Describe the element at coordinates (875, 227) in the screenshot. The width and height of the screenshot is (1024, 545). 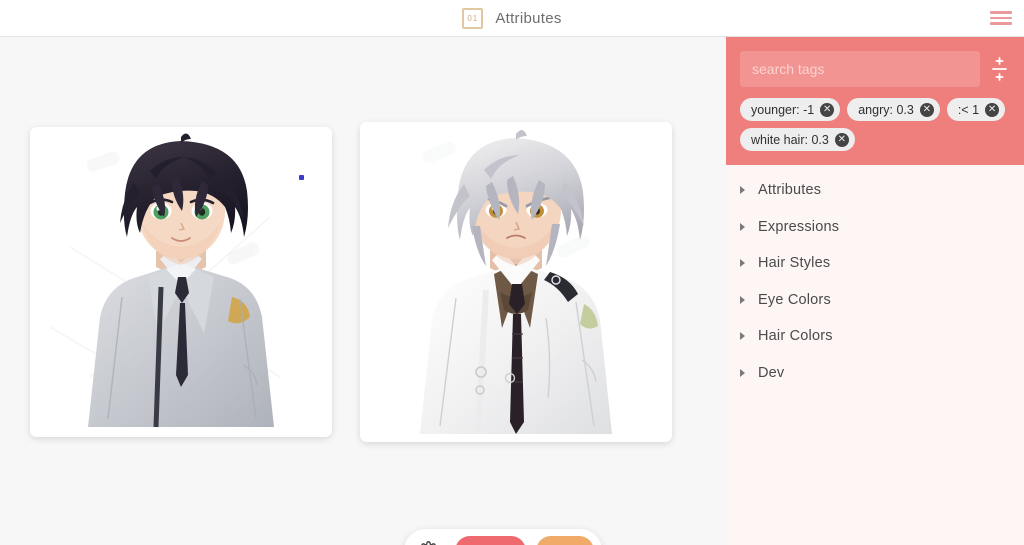
I see `sidebar-item-expressions: Expressions` at that location.